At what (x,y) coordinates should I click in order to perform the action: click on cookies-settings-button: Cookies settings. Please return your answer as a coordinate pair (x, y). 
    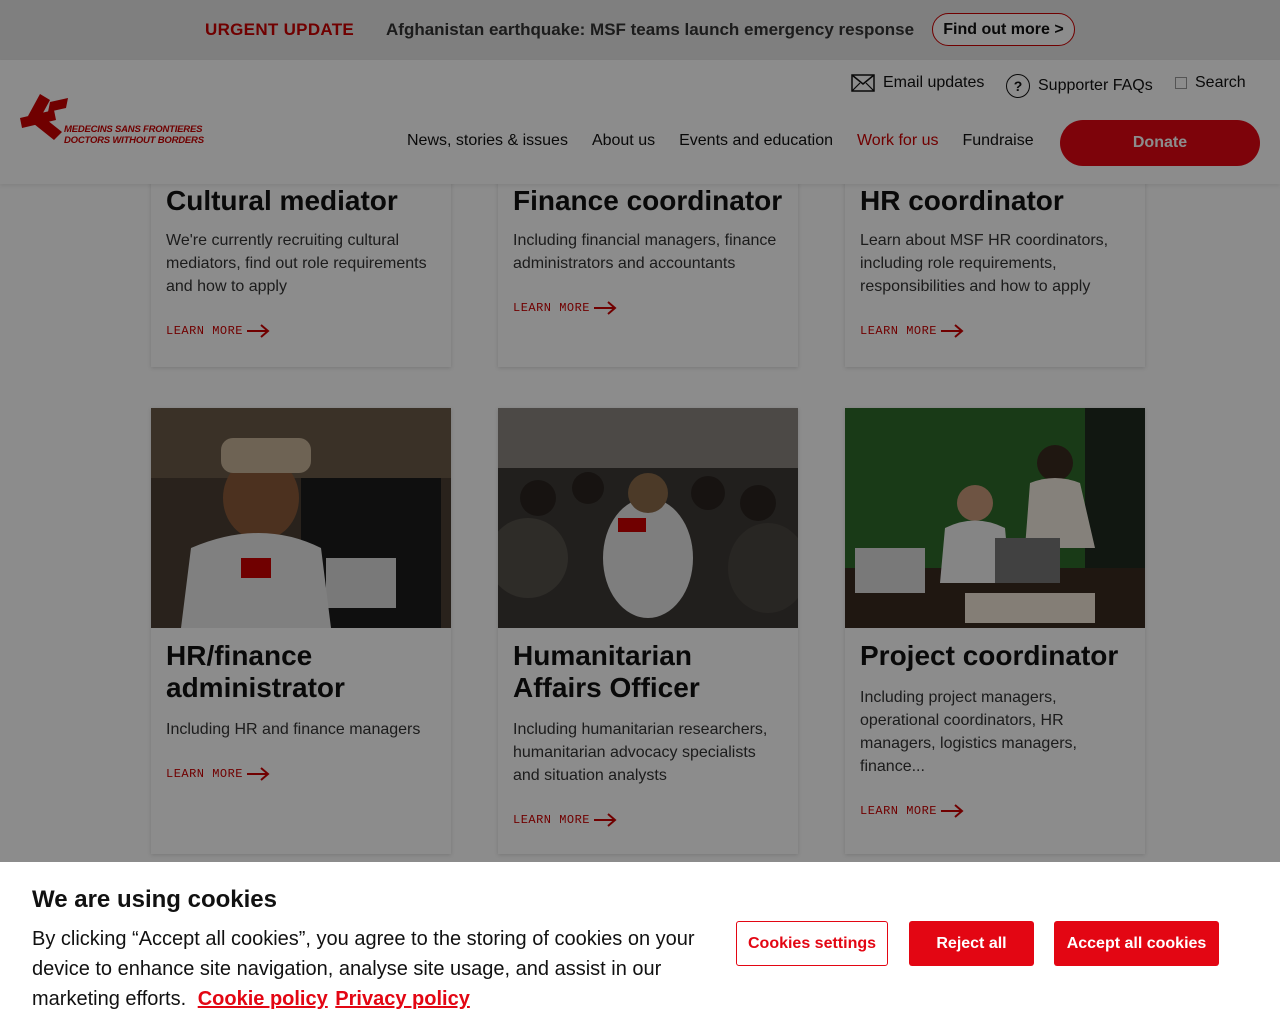
    Looking at the image, I should click on (812, 943).